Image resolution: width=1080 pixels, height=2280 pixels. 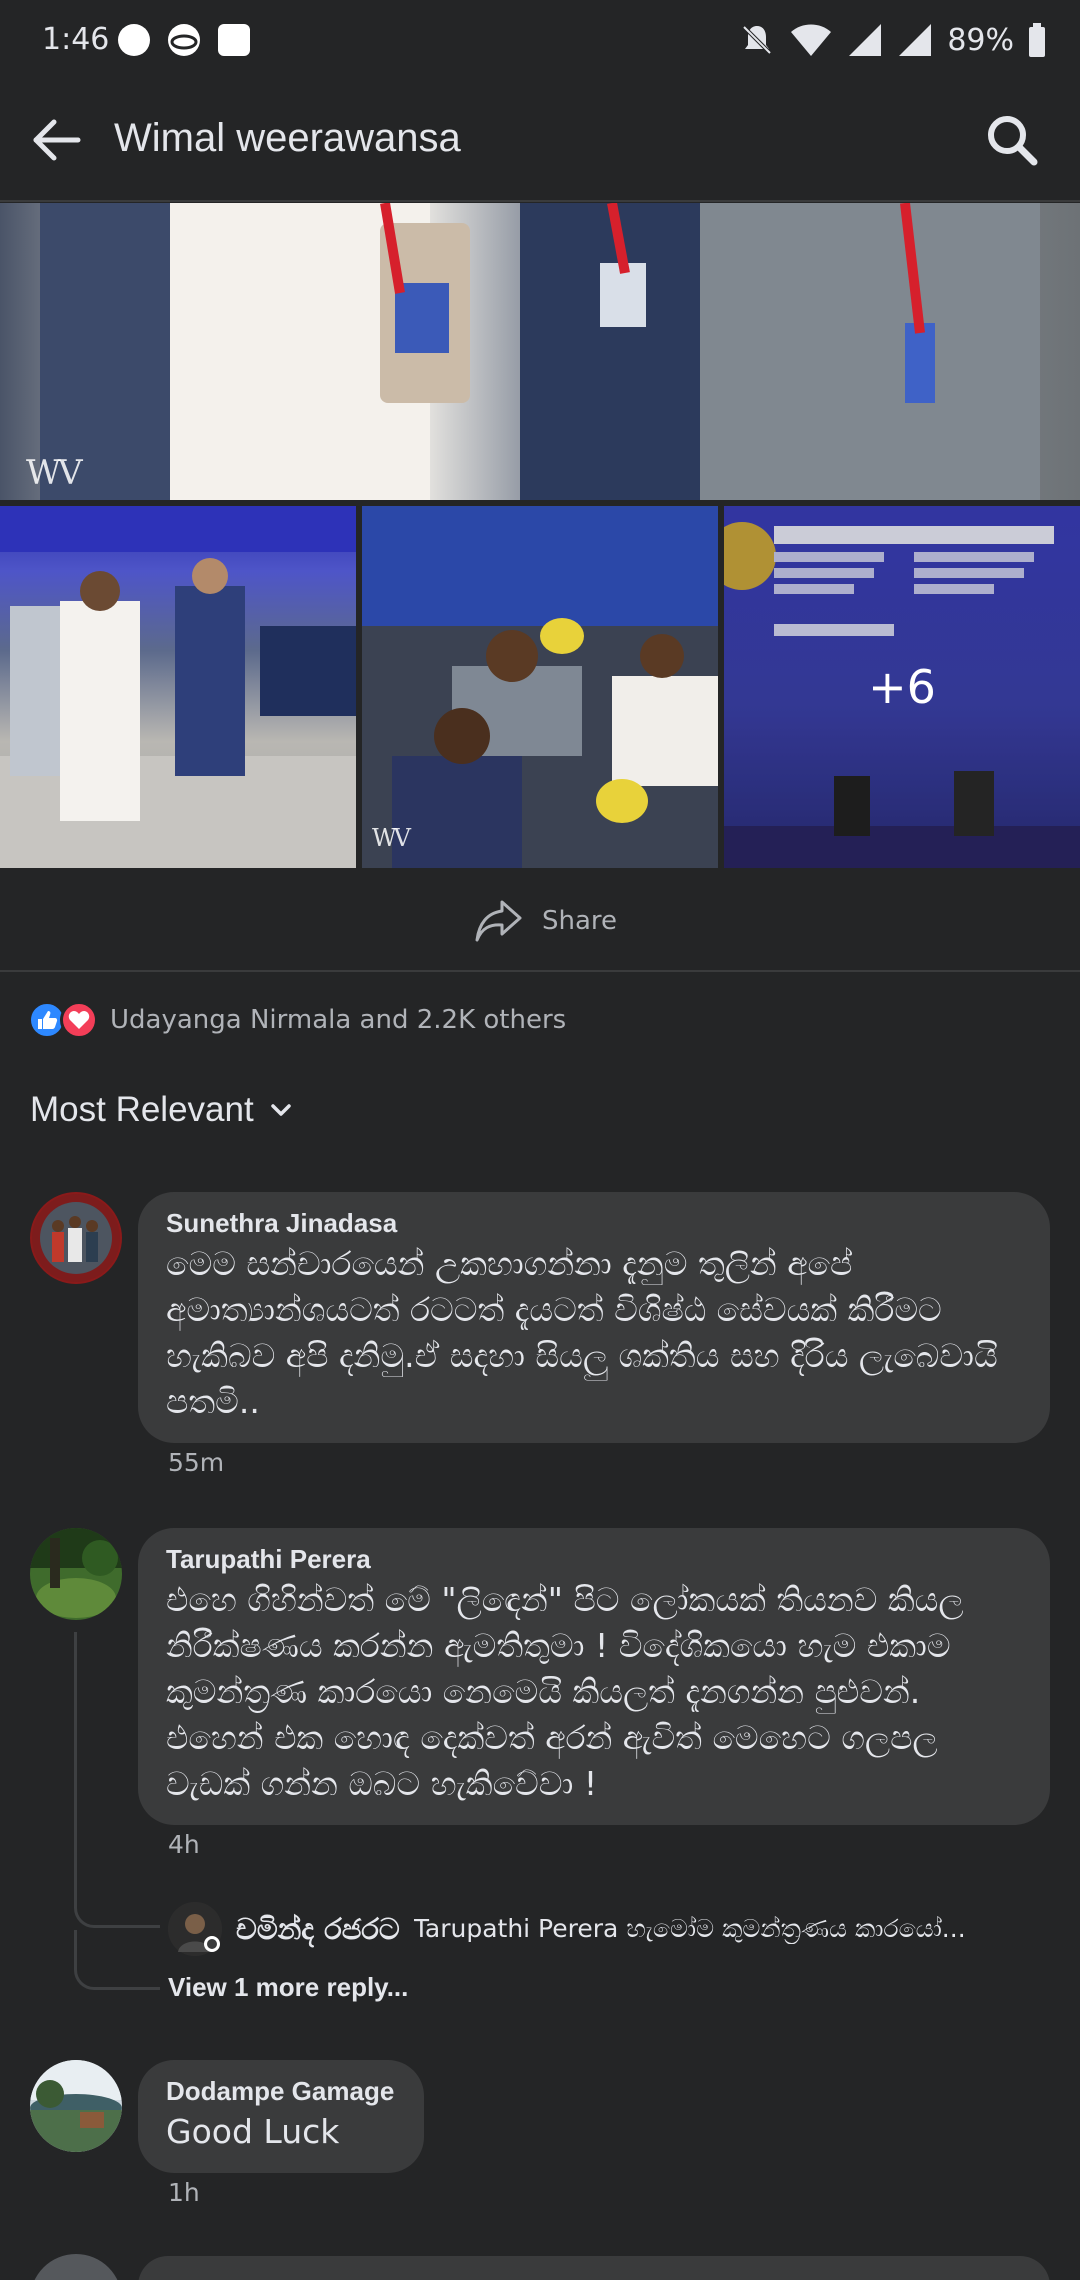 I want to click on comments-sort-dropdown: Most Relevant, so click(x=162, y=1110).